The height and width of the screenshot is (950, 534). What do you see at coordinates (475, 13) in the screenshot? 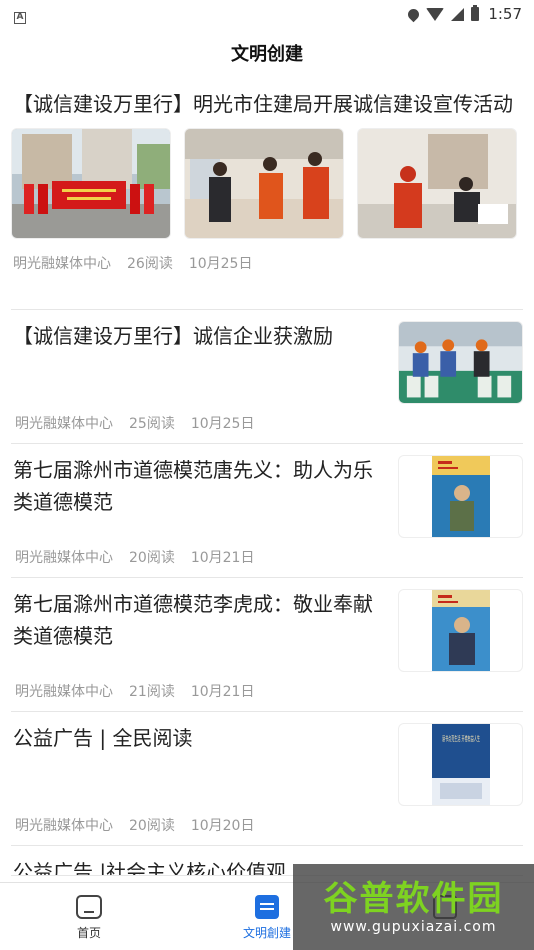
I see `battery-icon` at bounding box center [475, 13].